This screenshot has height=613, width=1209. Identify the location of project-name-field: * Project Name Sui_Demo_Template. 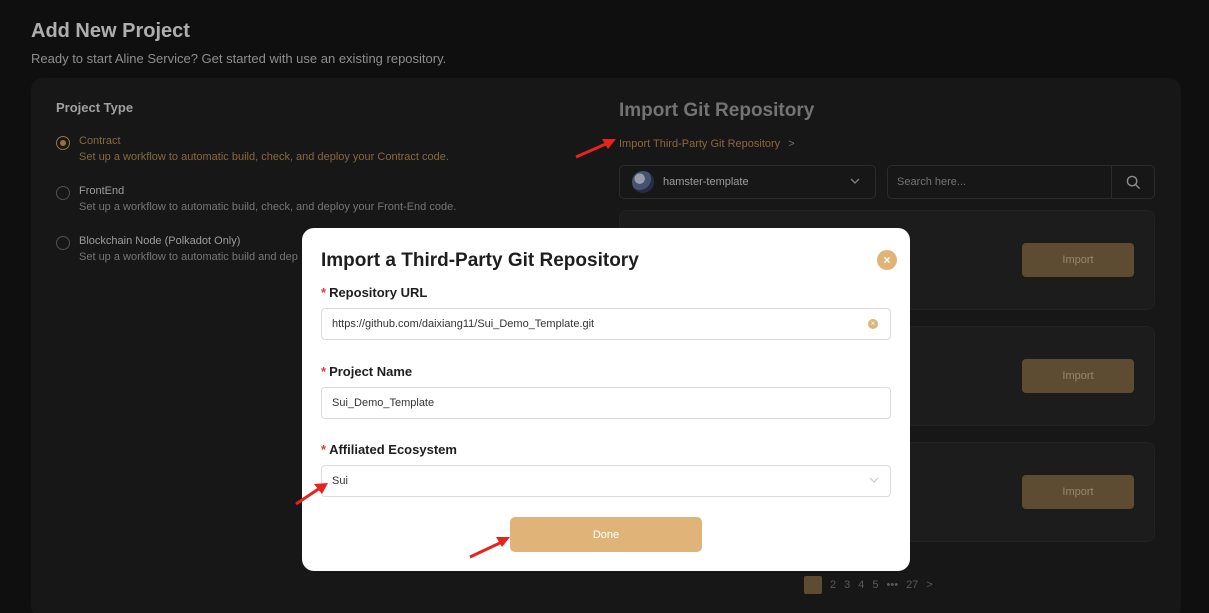
(606, 391).